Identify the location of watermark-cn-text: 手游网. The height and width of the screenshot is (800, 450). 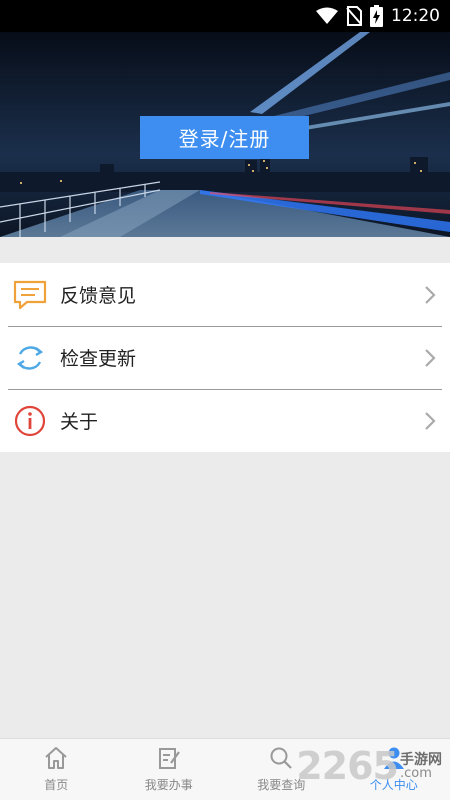
(421, 759).